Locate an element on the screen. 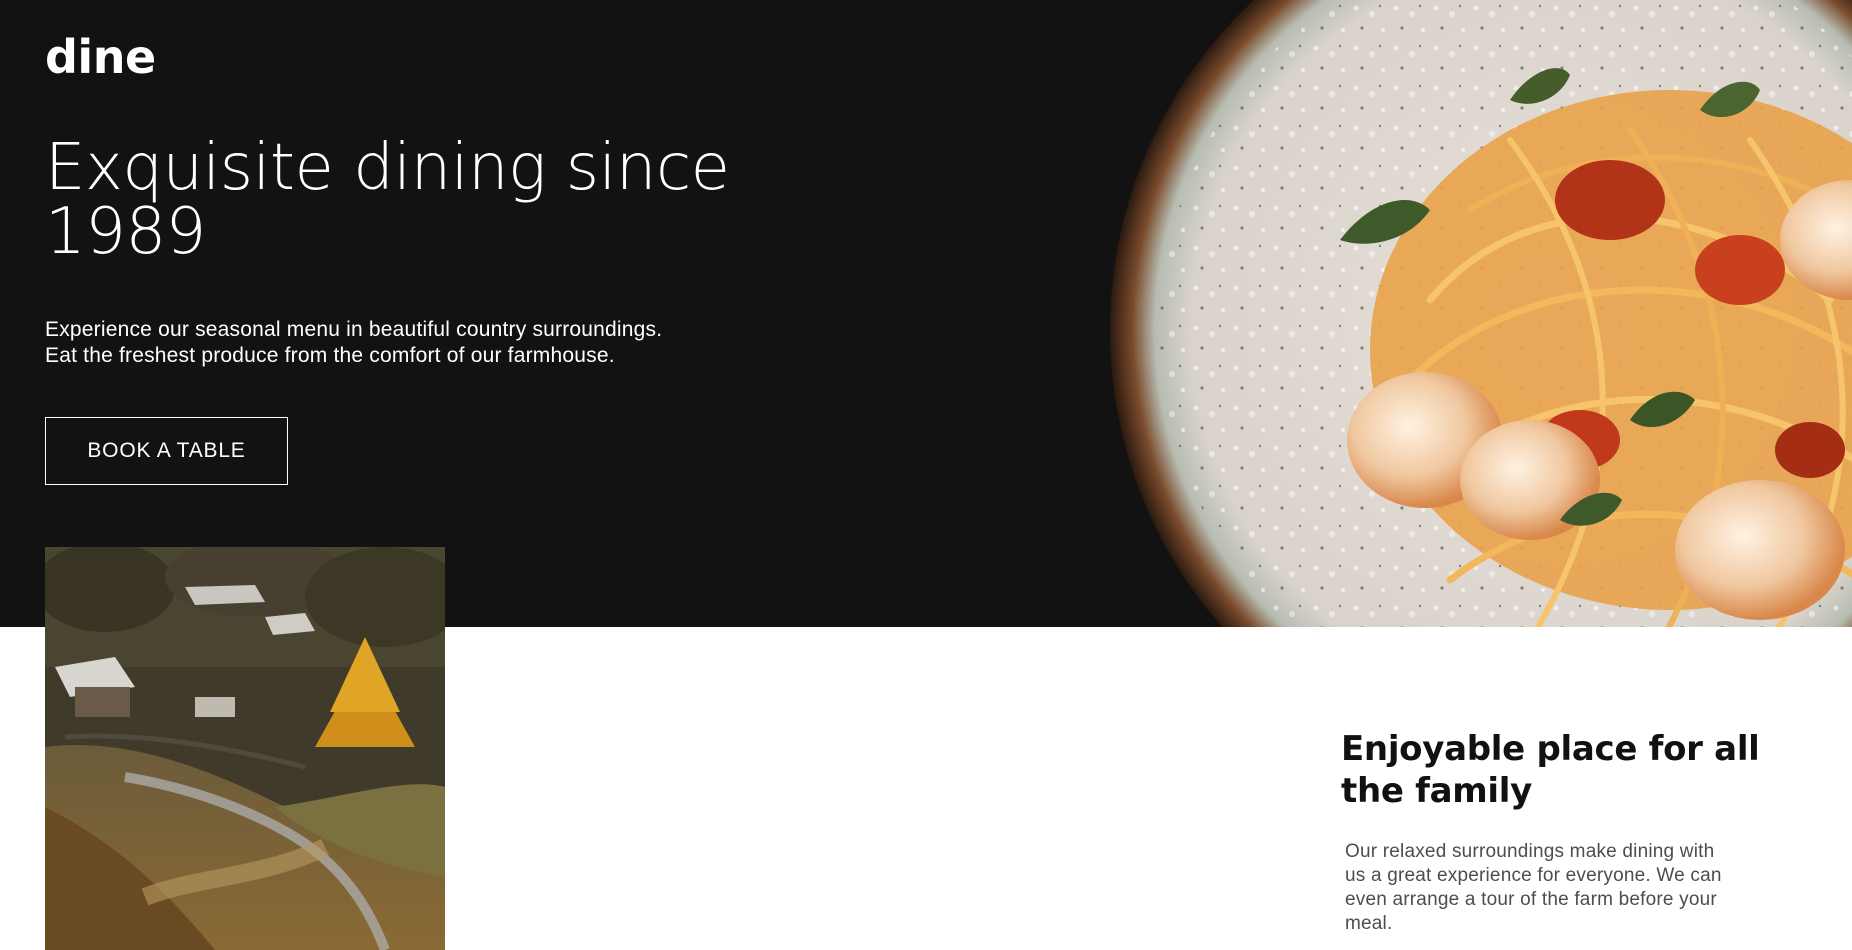  feature-title: Enjoyable place for all the family is located at coordinates (1550, 770).